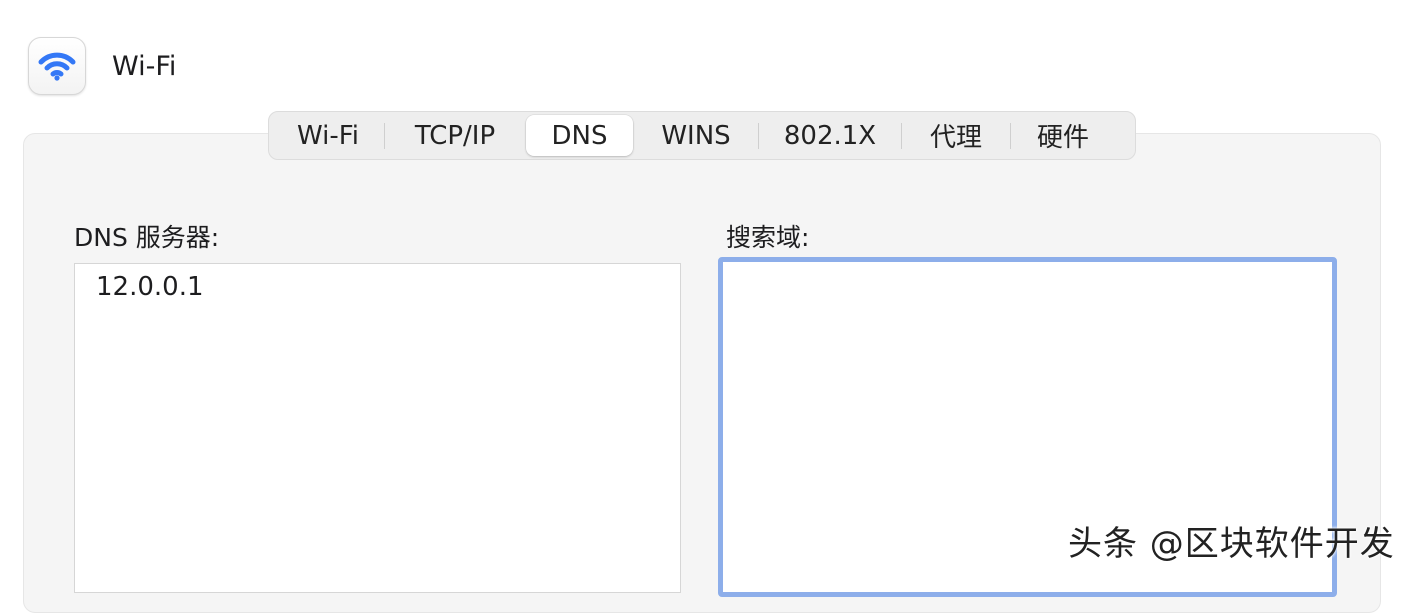 Image resolution: width=1420 pixels, height=613 pixels. I want to click on pane-header: Wi-Fi, so click(102, 66).